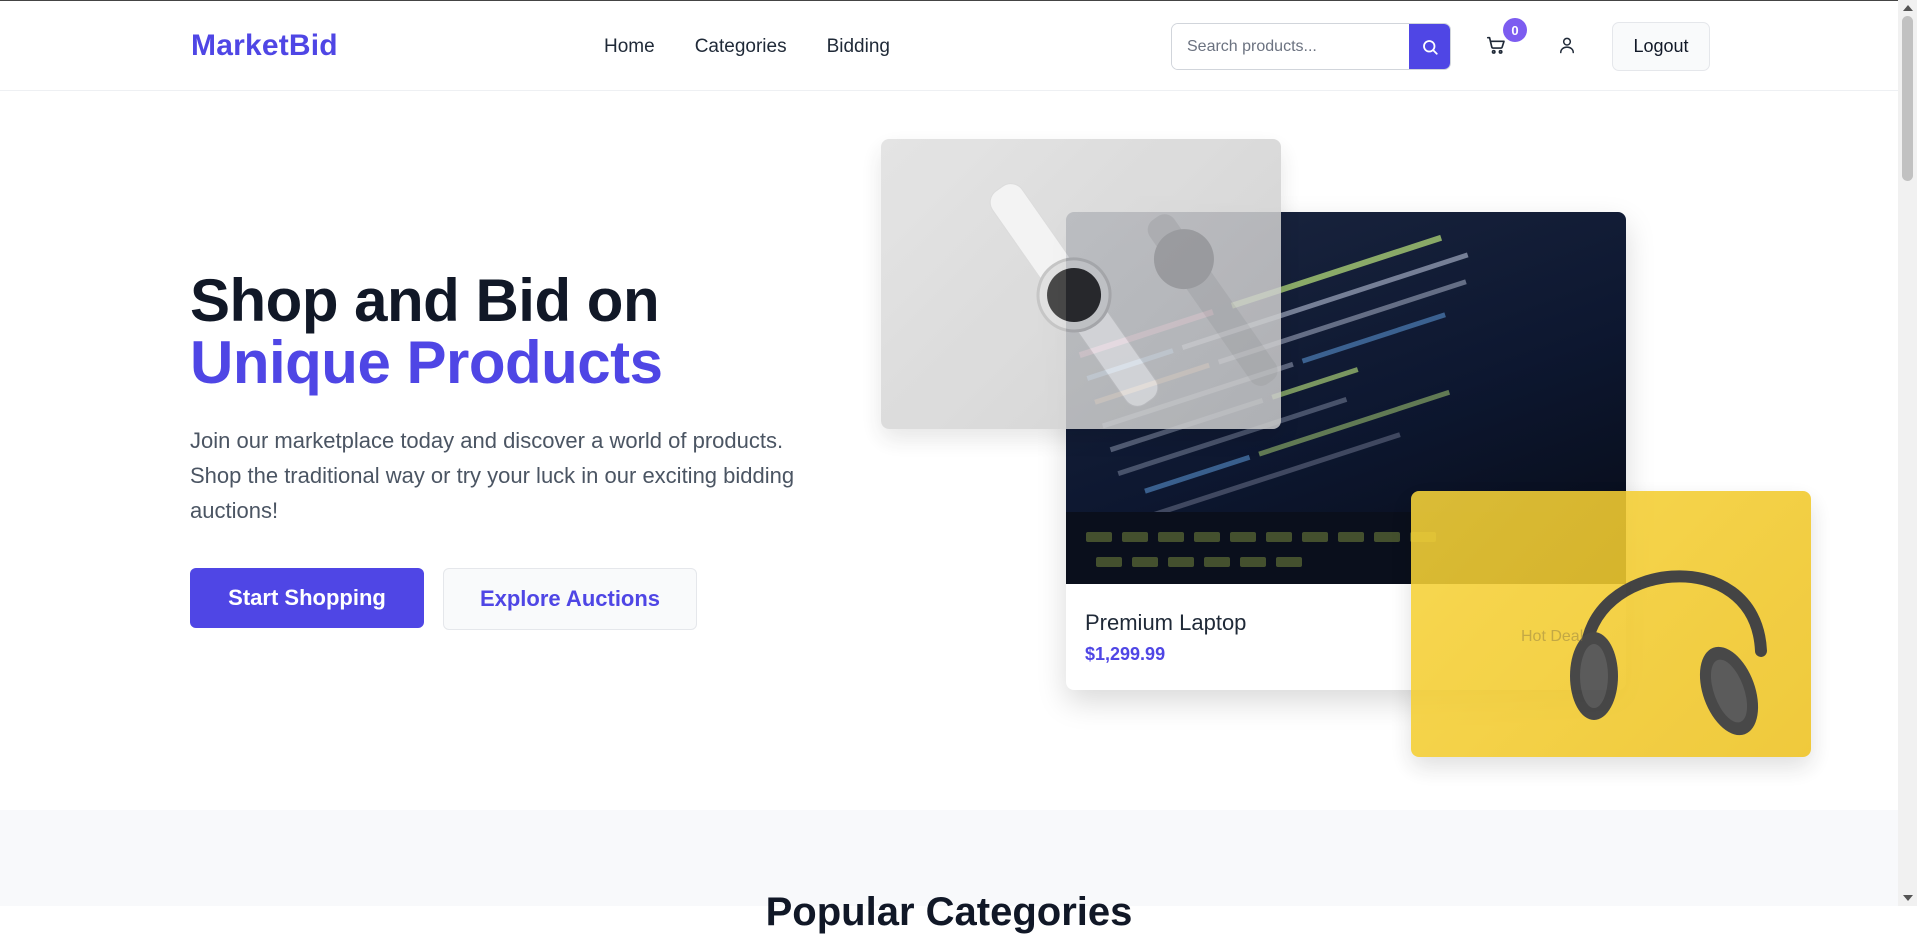  Describe the element at coordinates (570, 599) in the screenshot. I see `explore-auctions-button: Explore Auctions` at that location.